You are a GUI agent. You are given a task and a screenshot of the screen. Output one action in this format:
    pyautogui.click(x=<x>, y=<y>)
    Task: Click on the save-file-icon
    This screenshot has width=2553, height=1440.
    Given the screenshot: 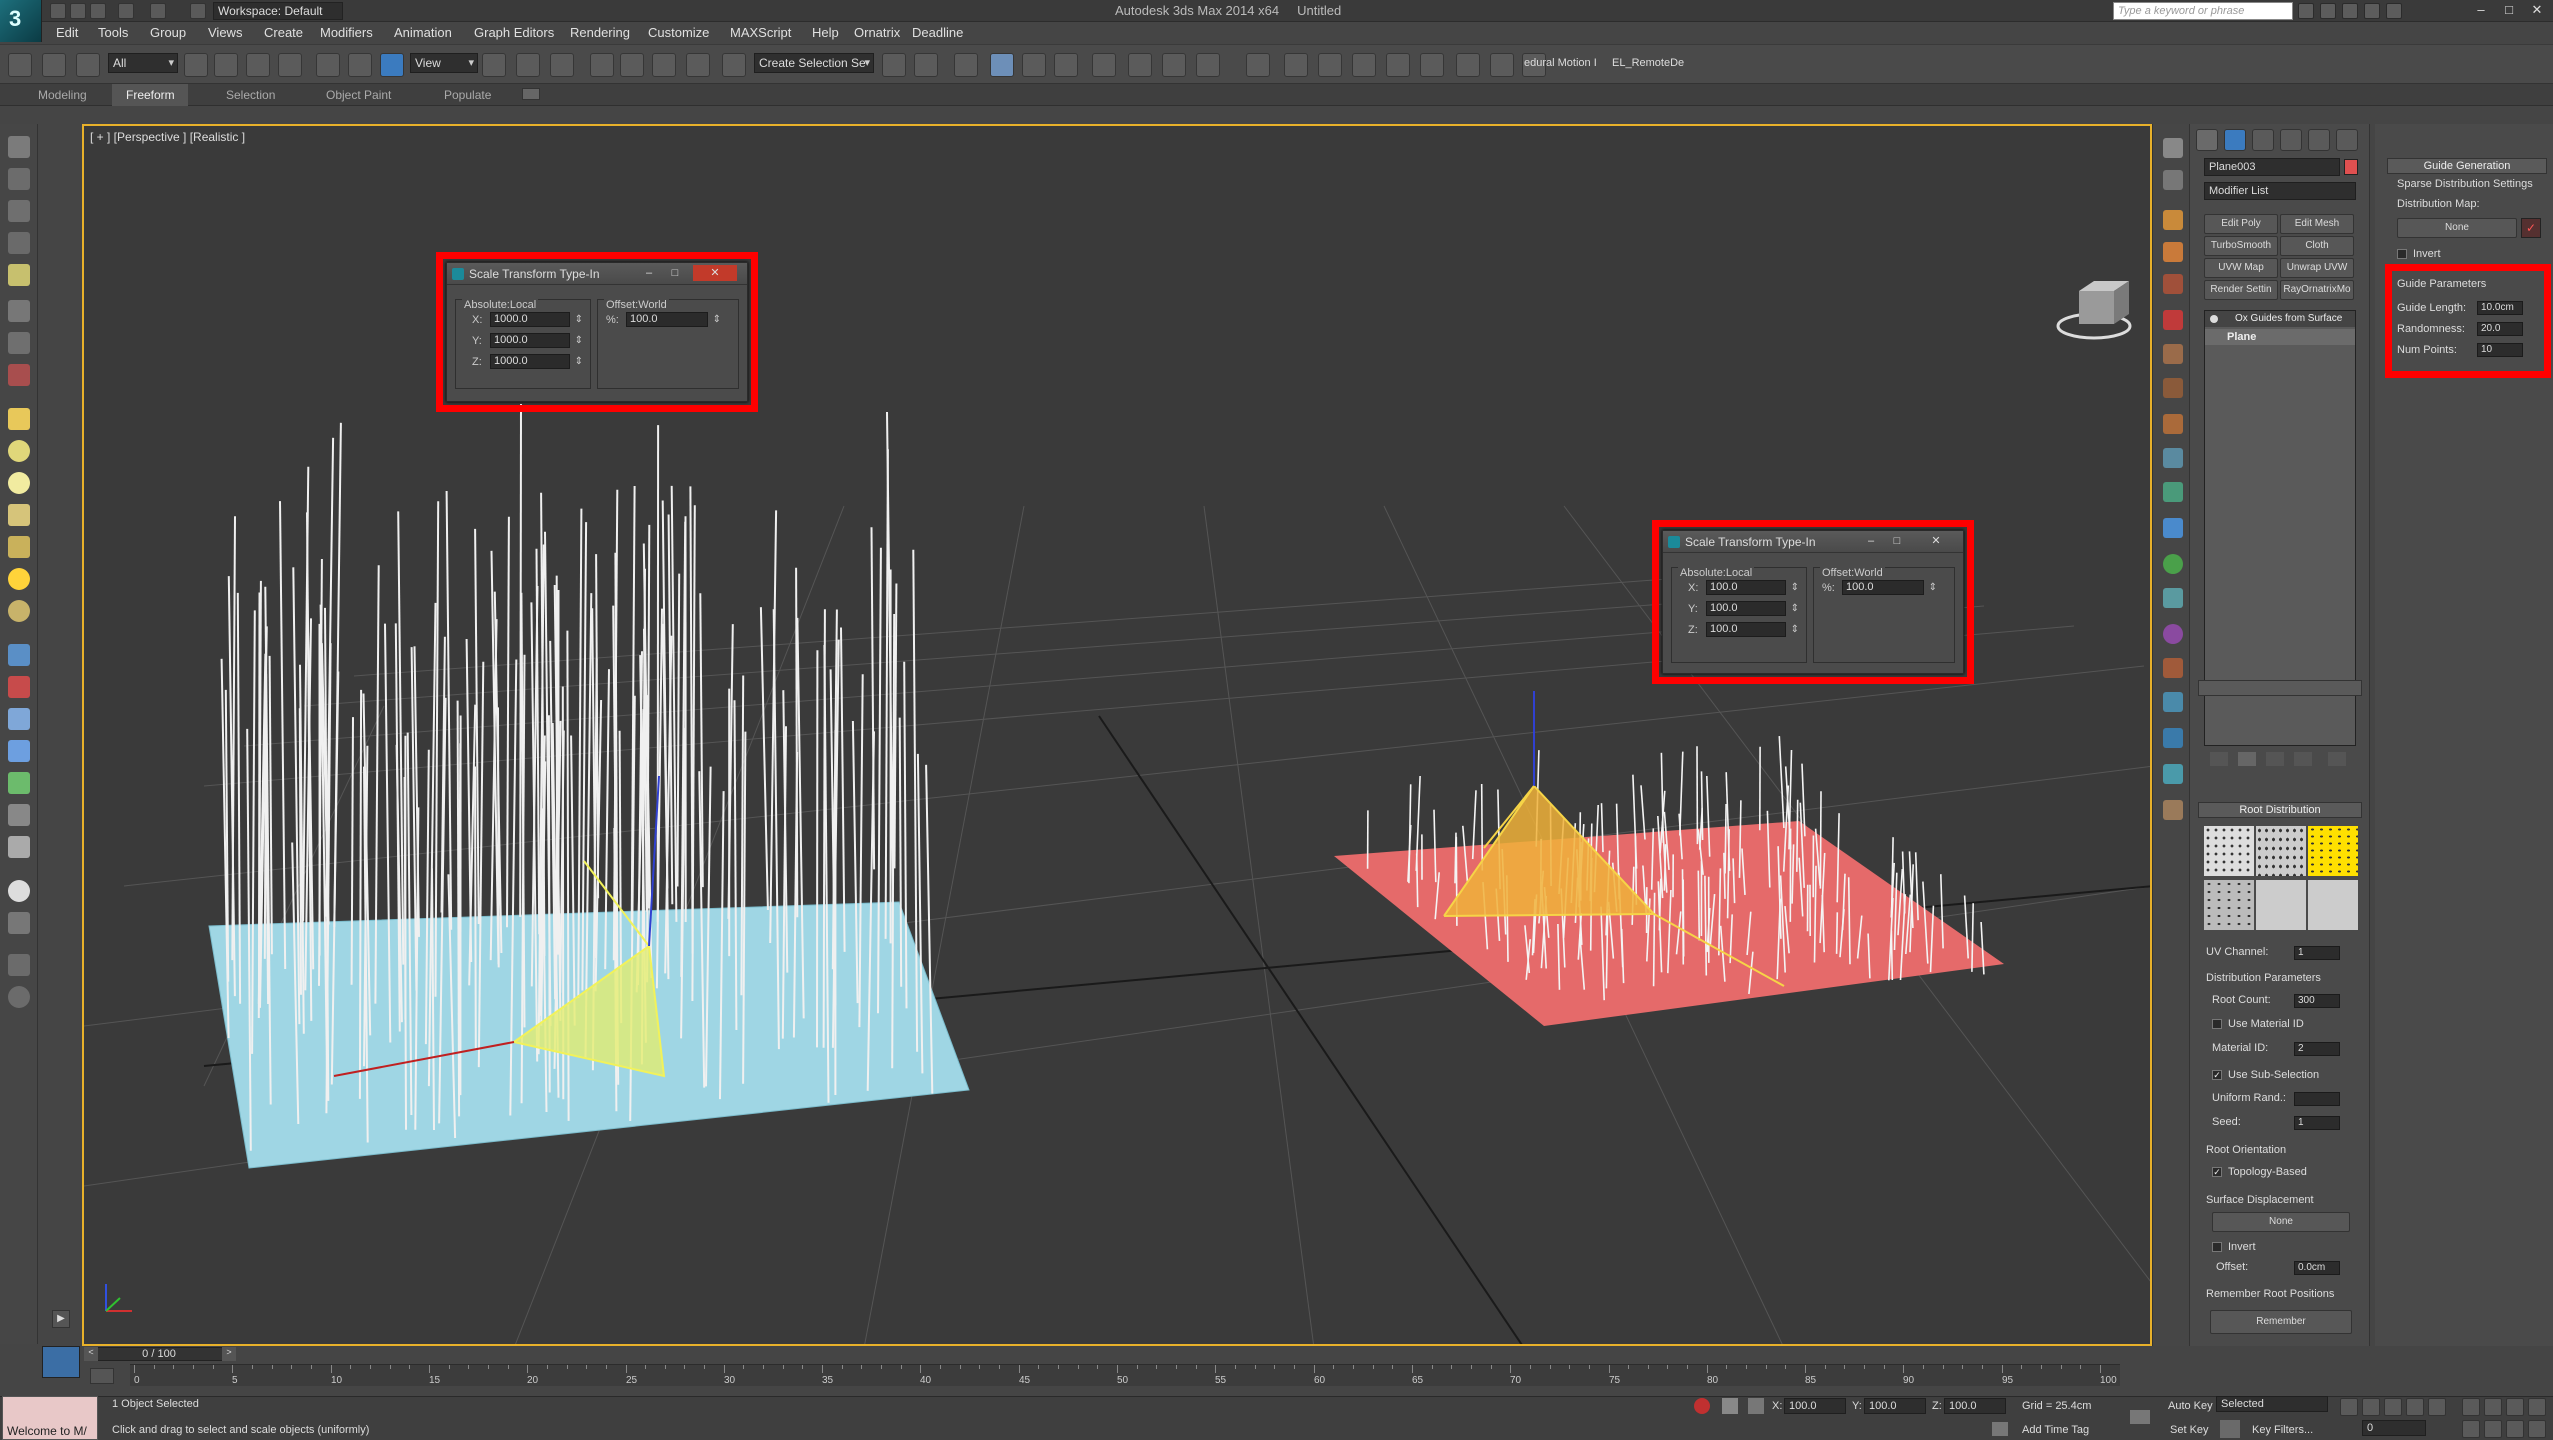 What is the action you would take?
    pyautogui.click(x=98, y=11)
    